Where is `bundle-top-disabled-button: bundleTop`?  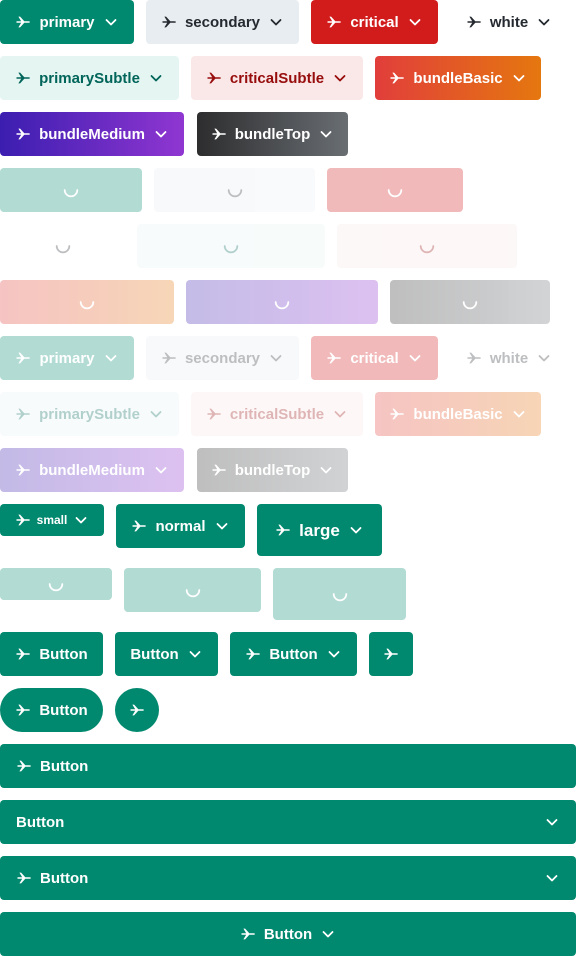
bundle-top-disabled-button: bundleTop is located at coordinates (272, 470).